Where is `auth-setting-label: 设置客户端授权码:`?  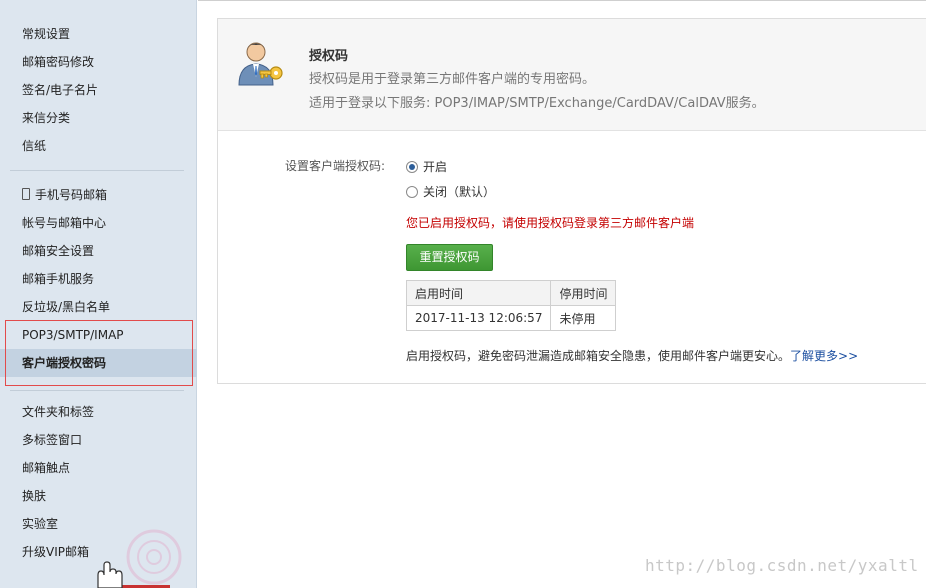
auth-setting-label: 设置客户端授权码: is located at coordinates (335, 166).